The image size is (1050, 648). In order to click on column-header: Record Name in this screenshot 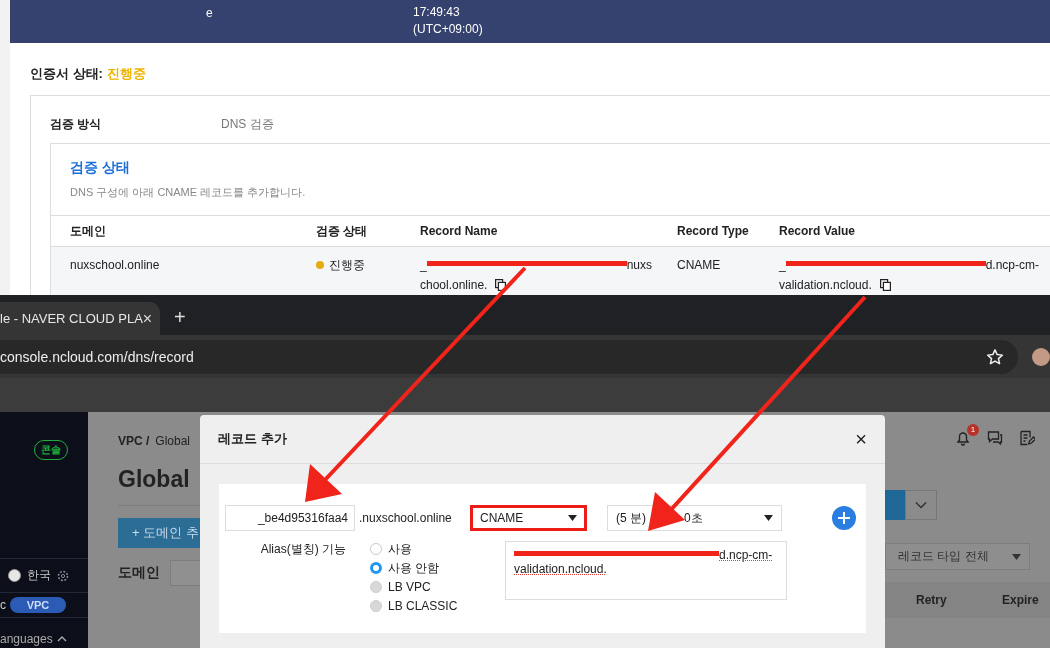, I will do `click(459, 231)`.